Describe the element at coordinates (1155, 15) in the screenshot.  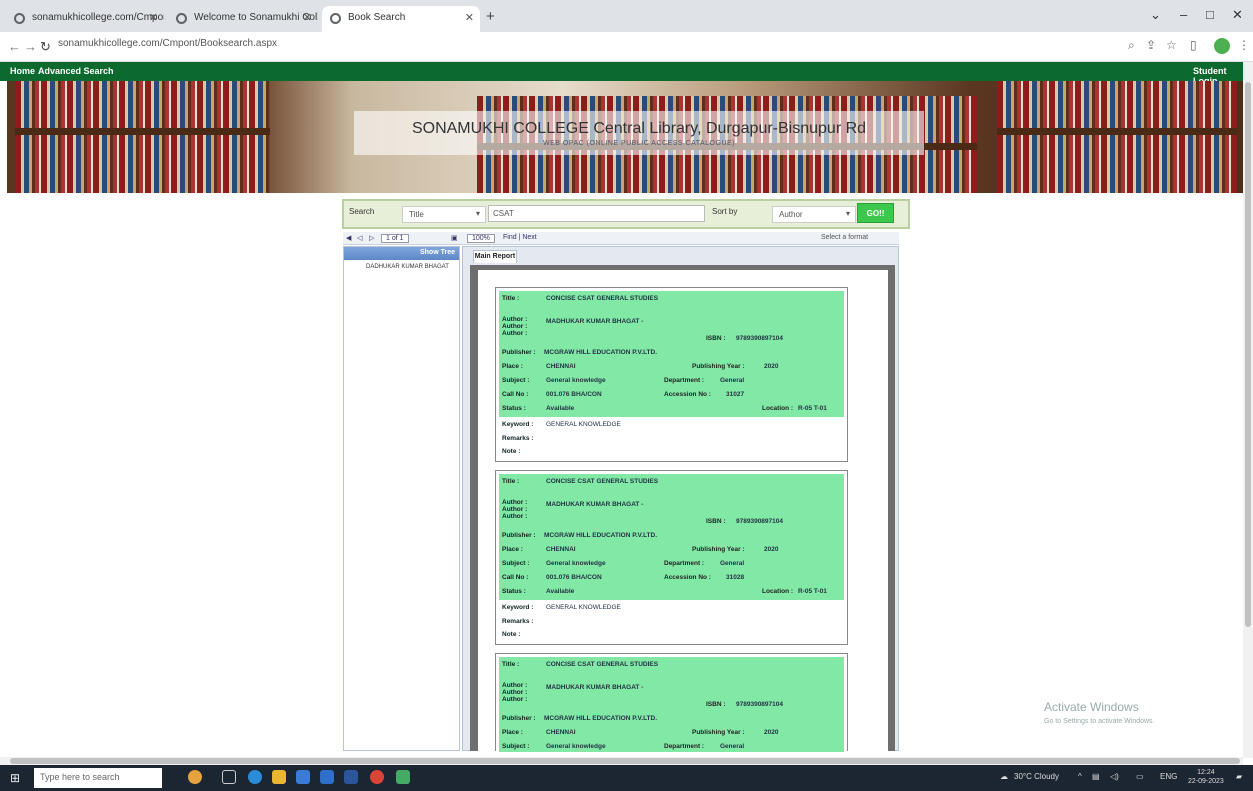
I see `tab-search-icon: ⌄` at that location.